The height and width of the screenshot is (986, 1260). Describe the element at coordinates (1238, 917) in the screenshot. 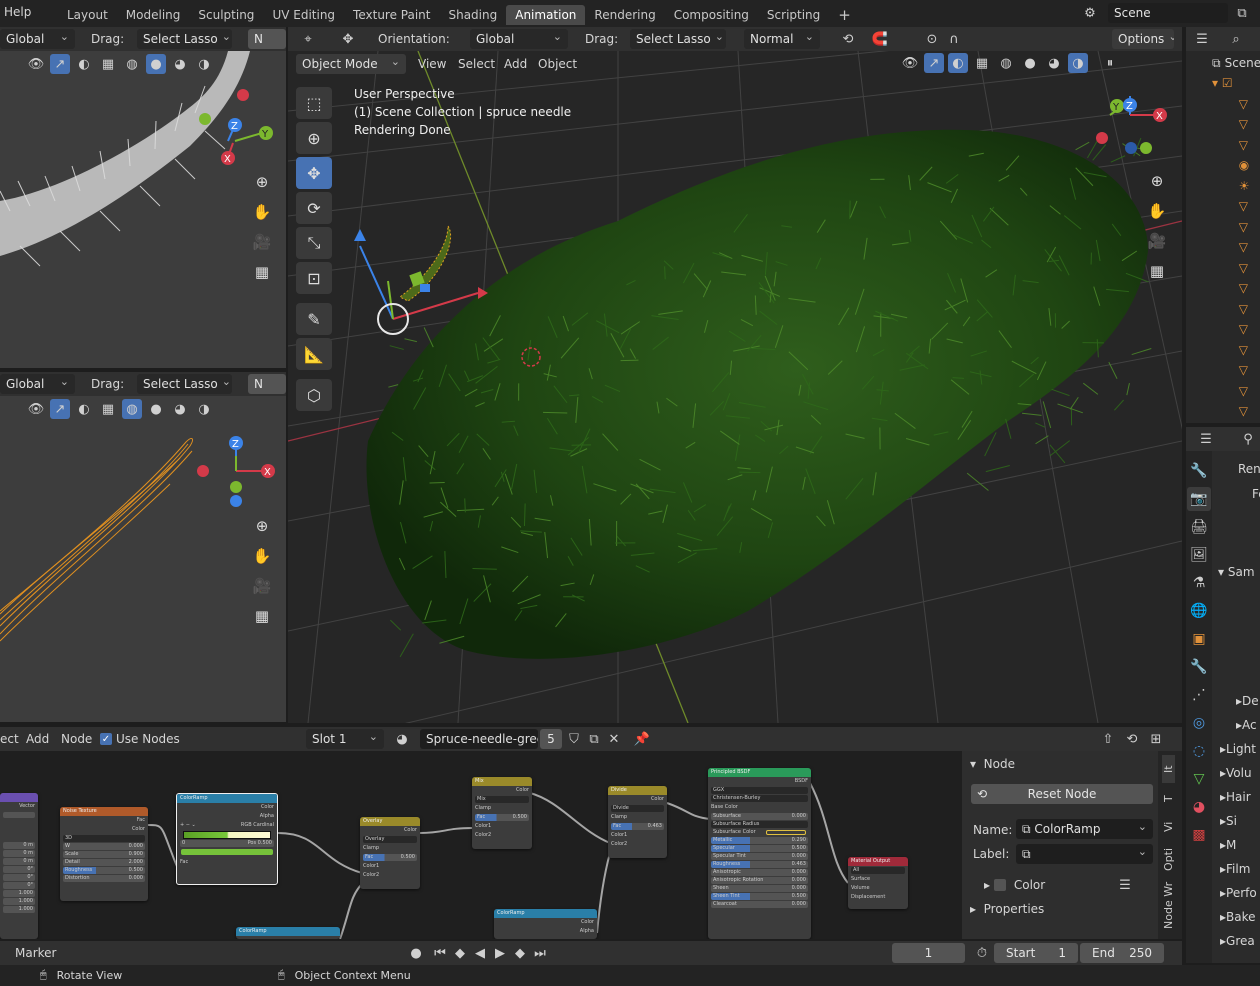

I see `prop-bake-row: ▸ Bake` at that location.